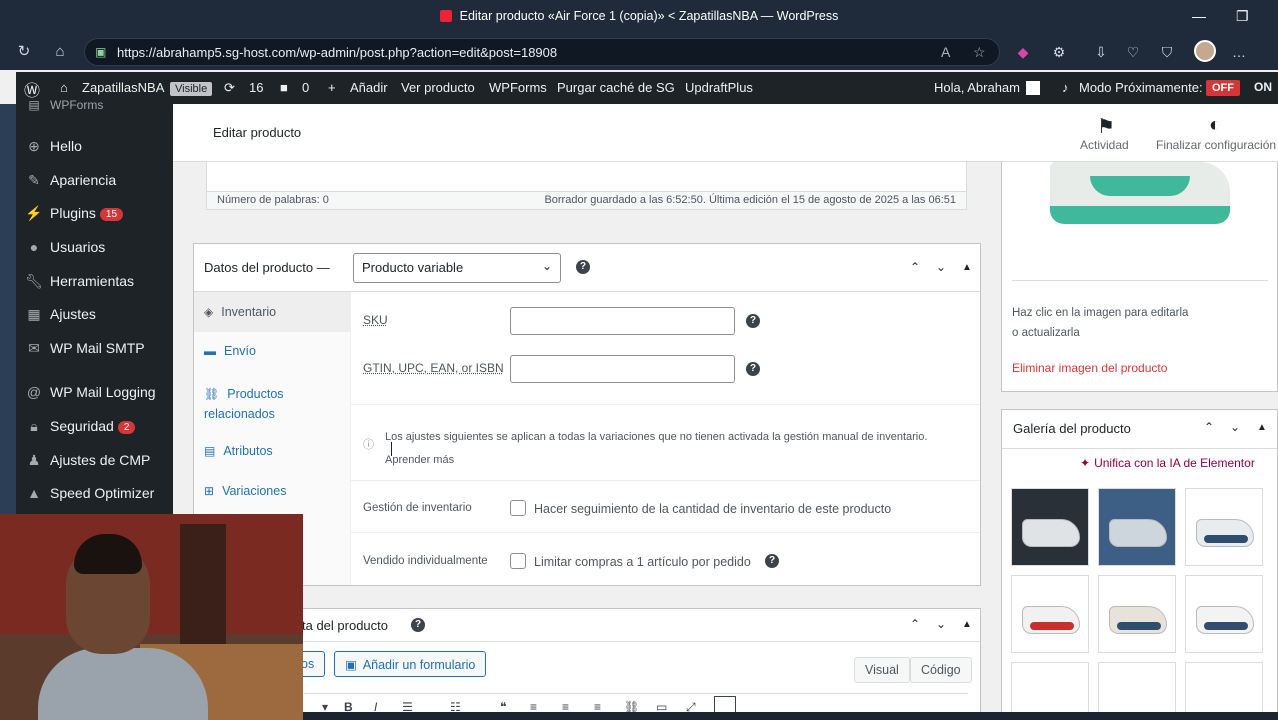 The image size is (1278, 720). I want to click on favorite-star-icon: ☆, so click(979, 52).